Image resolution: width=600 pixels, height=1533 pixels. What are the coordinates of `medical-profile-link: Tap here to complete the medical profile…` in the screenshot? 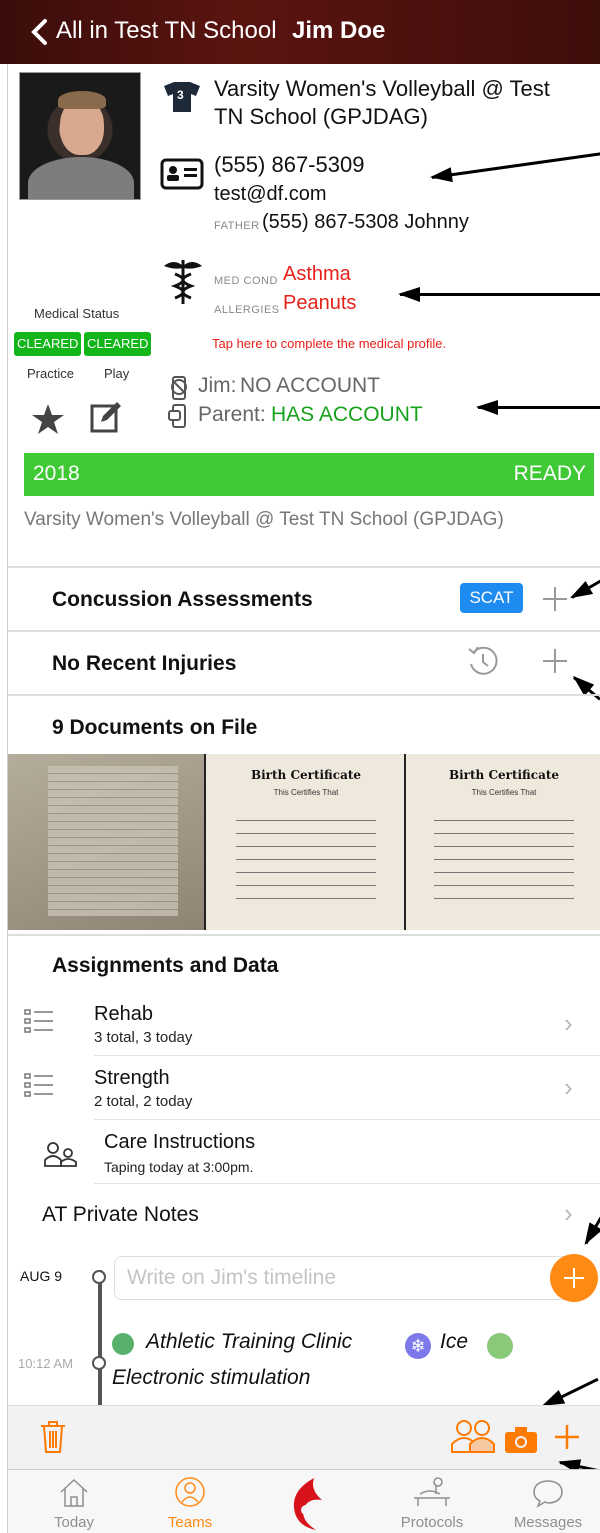 It's located at (329, 343).